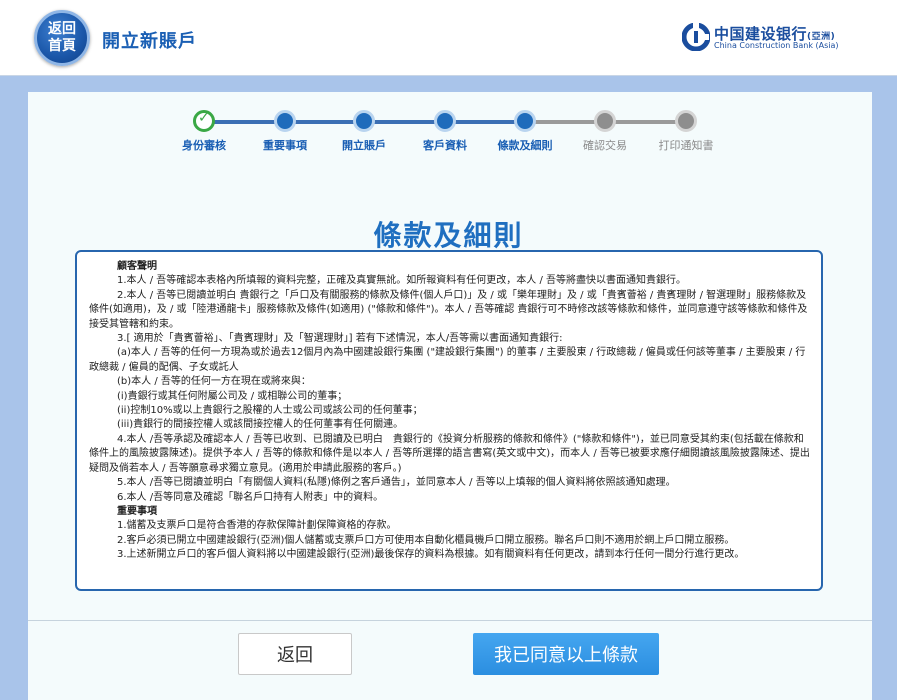 The image size is (897, 700). Describe the element at coordinates (295, 654) in the screenshot. I see `back-button: 返回` at that location.